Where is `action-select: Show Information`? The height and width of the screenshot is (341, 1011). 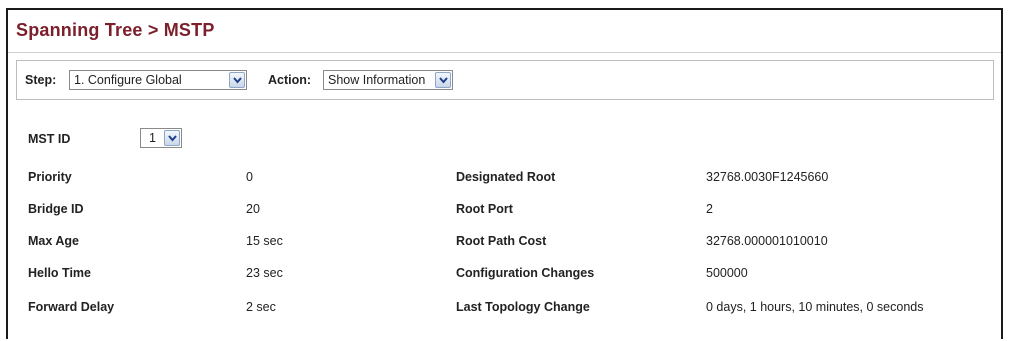
action-select: Show Information is located at coordinates (388, 80).